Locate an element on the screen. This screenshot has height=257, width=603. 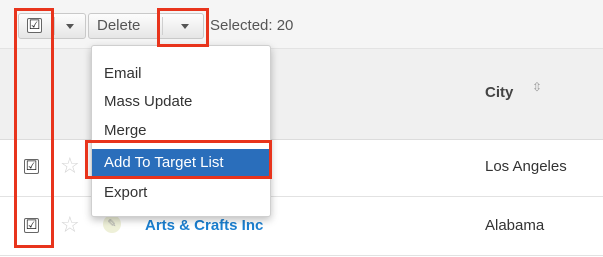
delete-button-group: Delete is located at coordinates (146, 26).